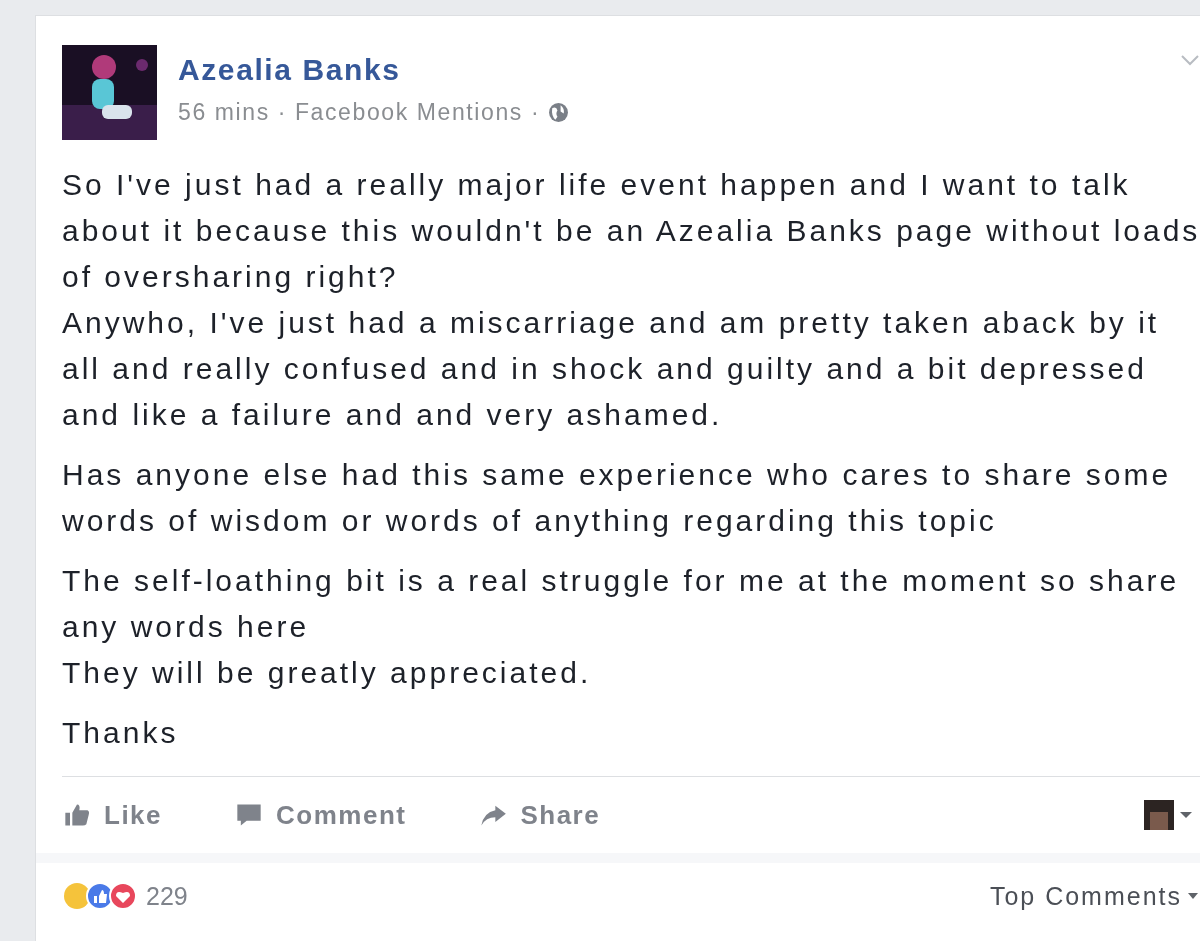  I want to click on post-paragraph: The self-loathing bit is a real struggle for me at the moment so share any words here They will be greatly appreciated., so click(621, 627).